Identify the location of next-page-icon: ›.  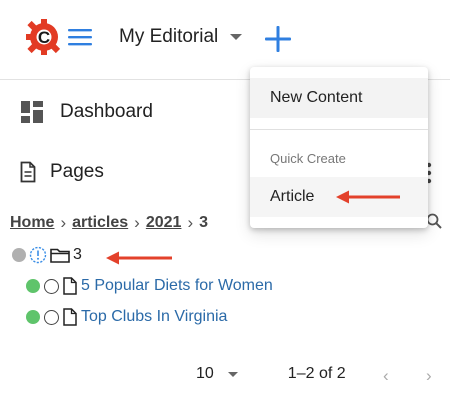
(429, 376).